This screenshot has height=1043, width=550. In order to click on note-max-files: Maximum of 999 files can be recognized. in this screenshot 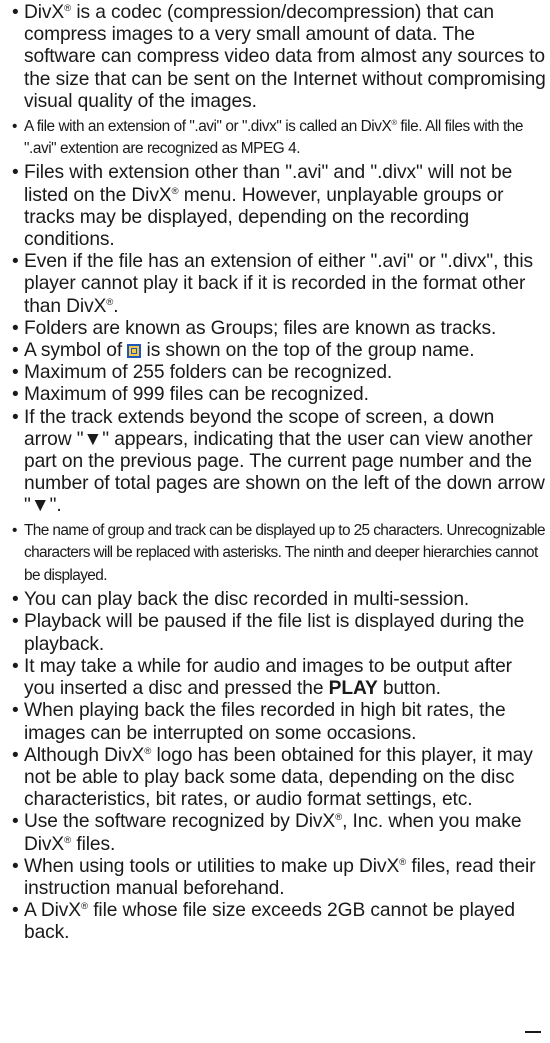, I will do `click(279, 395)`.